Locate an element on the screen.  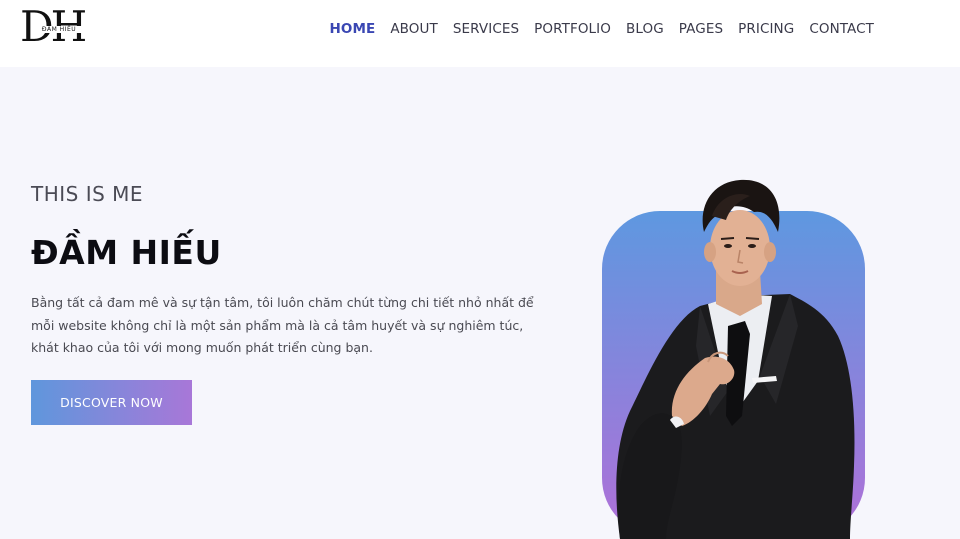
logo: DH ĐẦM HIẾU is located at coordinates (59, 27).